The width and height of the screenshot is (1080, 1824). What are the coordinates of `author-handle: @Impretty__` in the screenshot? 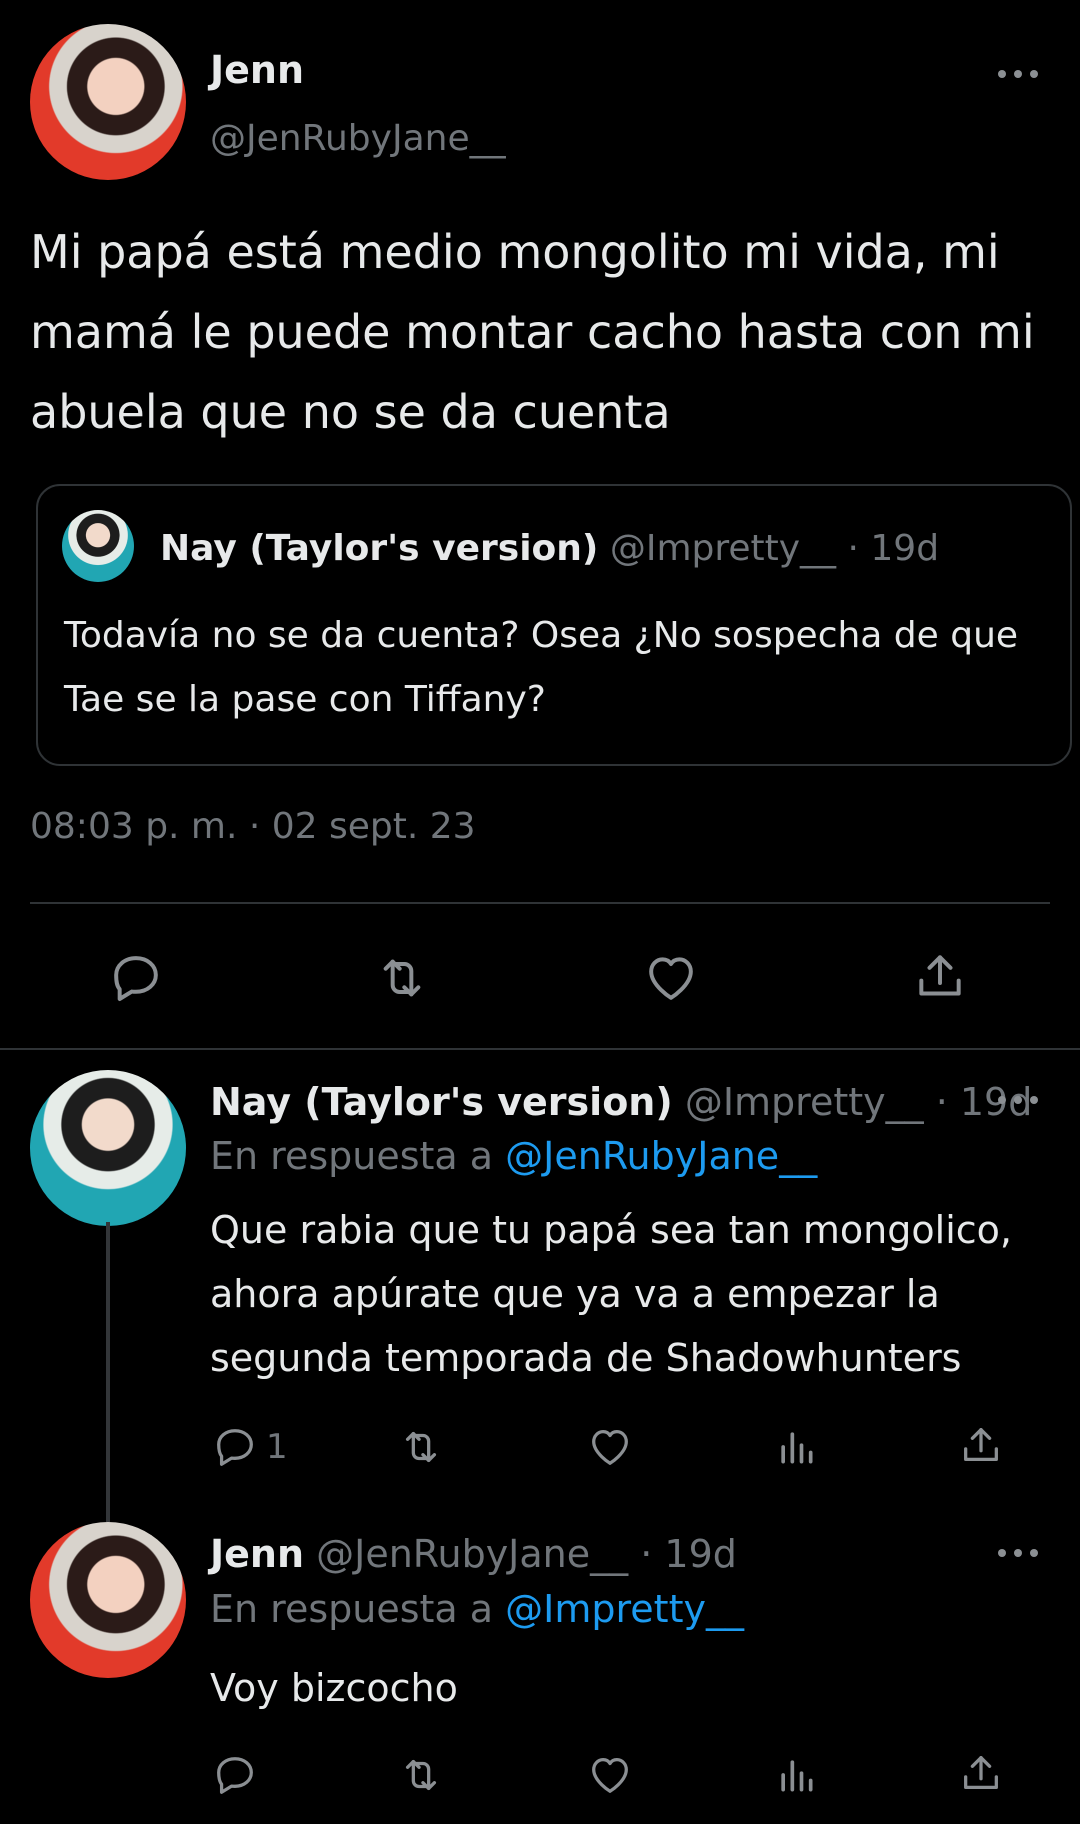 It's located at (804, 1102).